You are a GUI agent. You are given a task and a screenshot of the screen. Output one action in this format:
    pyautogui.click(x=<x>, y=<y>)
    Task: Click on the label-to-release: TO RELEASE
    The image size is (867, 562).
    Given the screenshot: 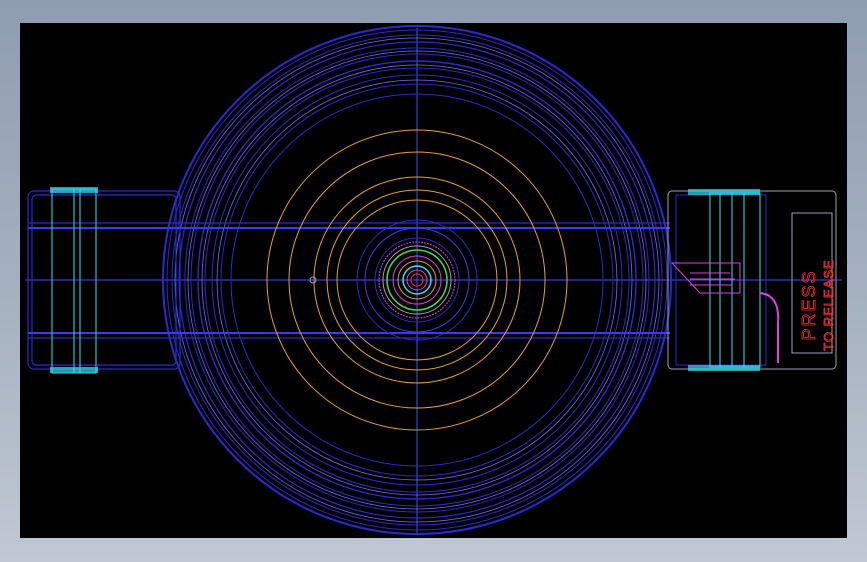 What is the action you would take?
    pyautogui.click(x=828, y=304)
    